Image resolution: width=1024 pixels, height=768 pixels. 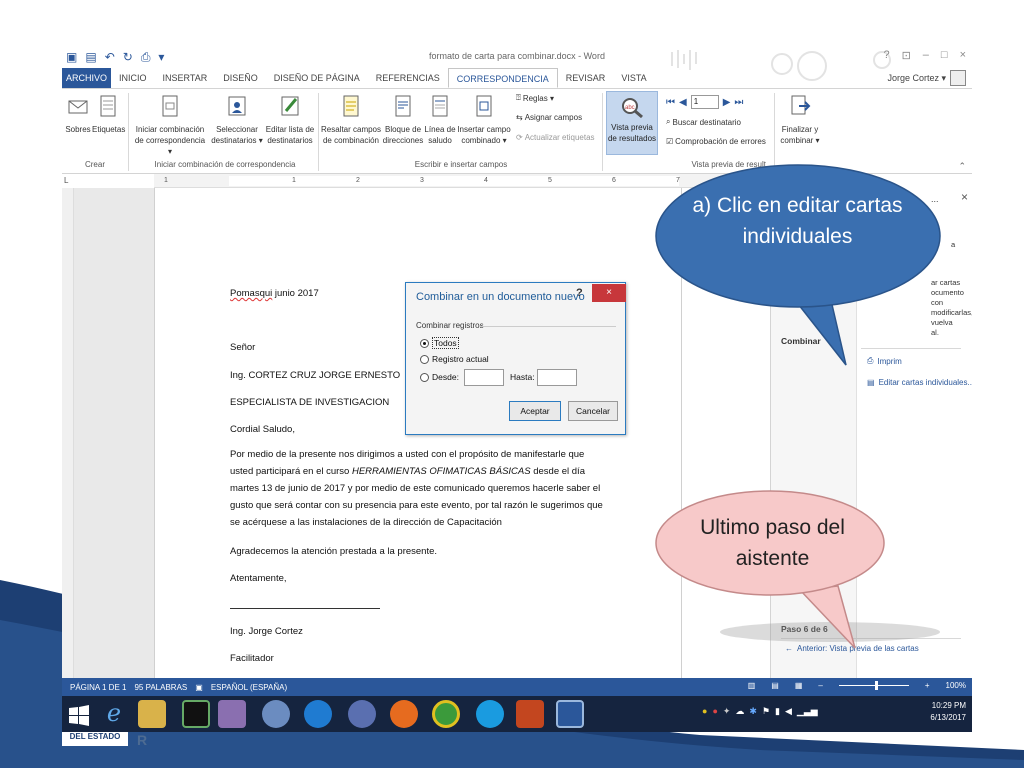 I want to click on camera-app-icon, so click(x=196, y=714).